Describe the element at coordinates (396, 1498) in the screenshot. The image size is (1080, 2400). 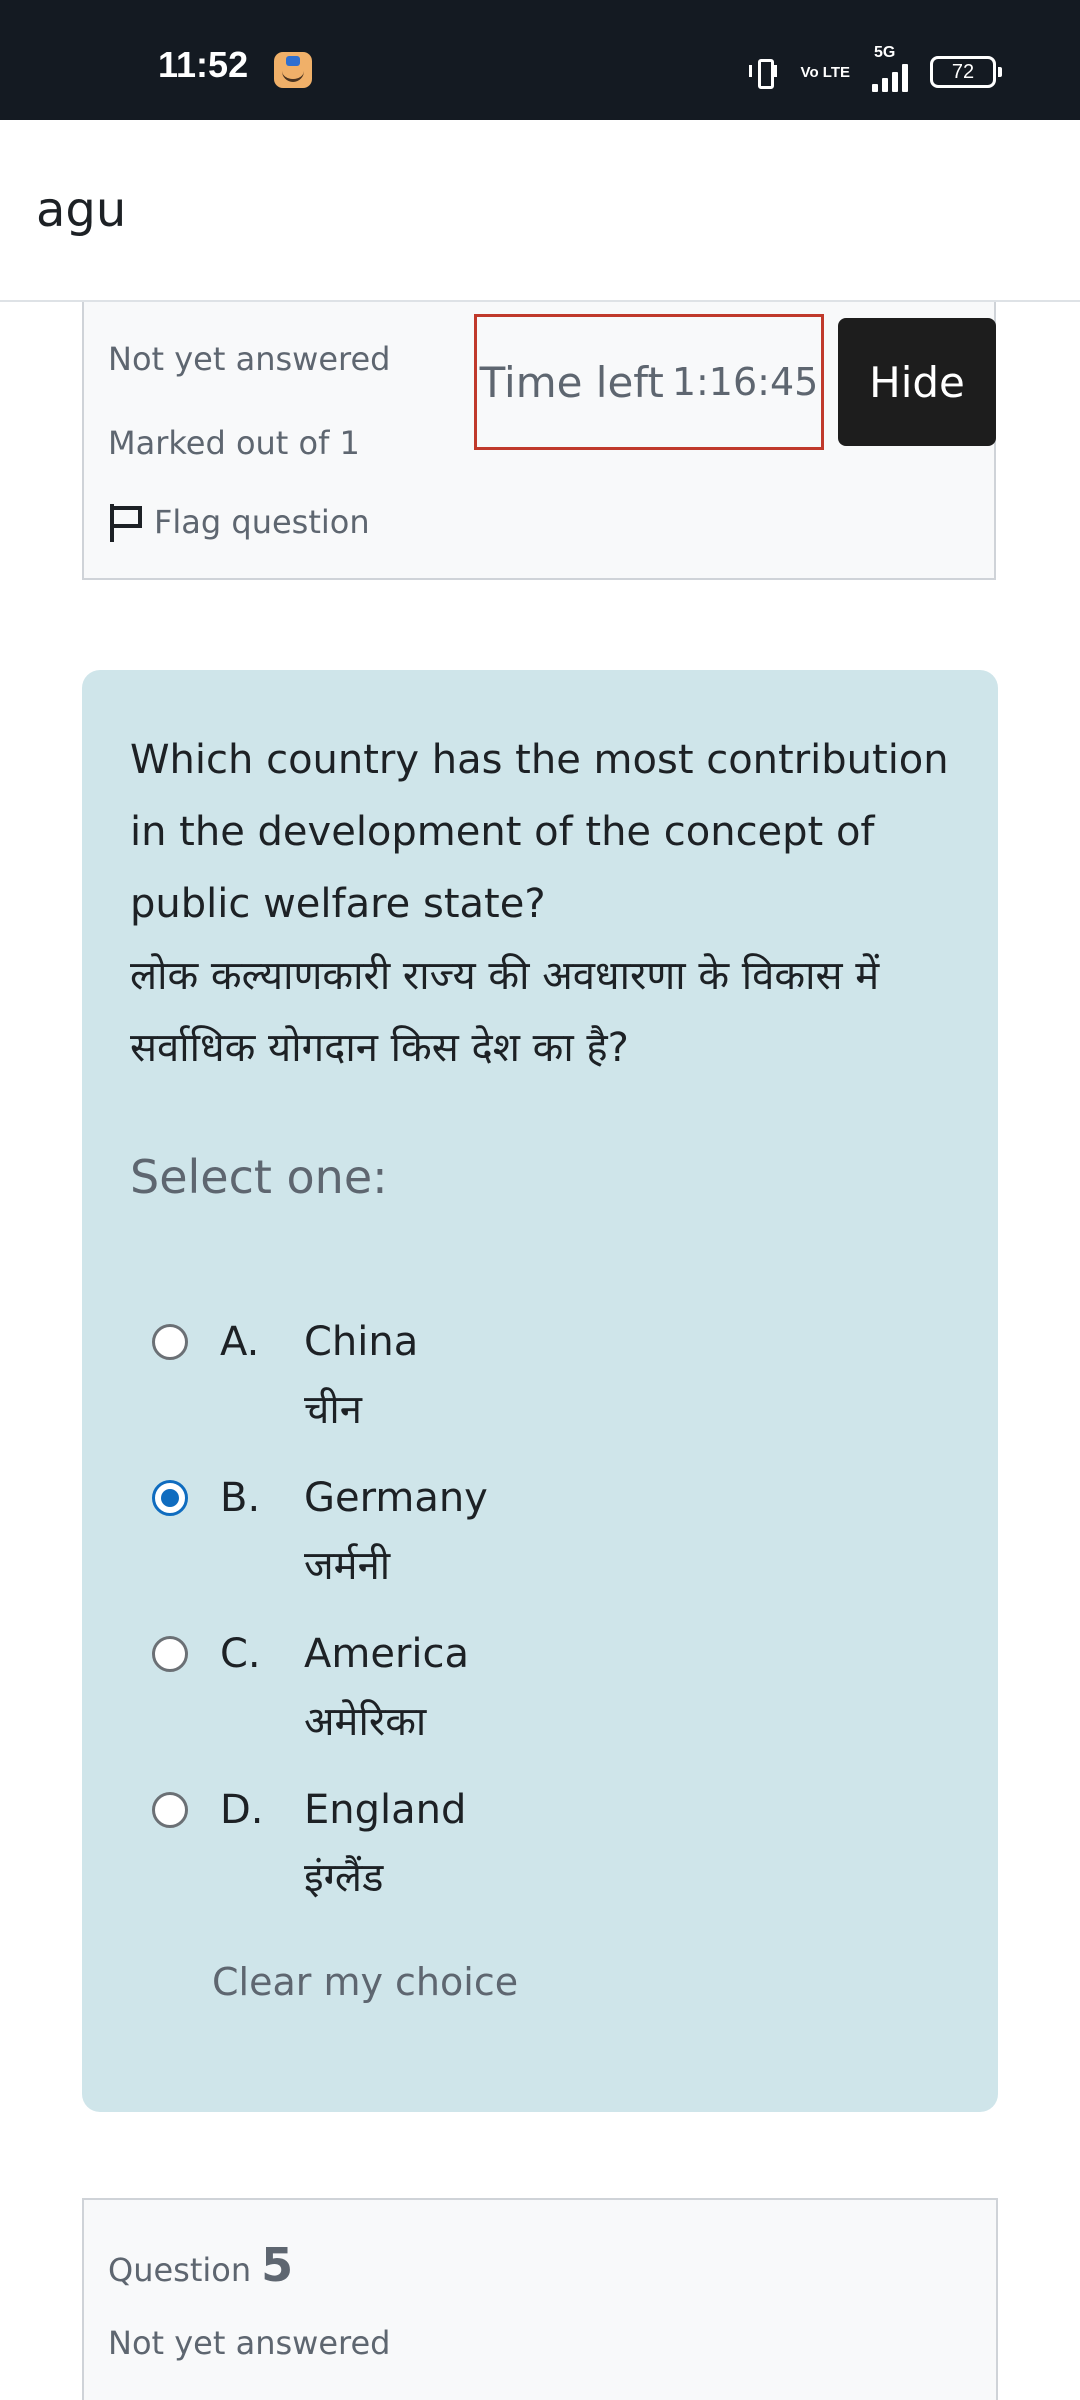
I see `option-text-english: Germany` at that location.